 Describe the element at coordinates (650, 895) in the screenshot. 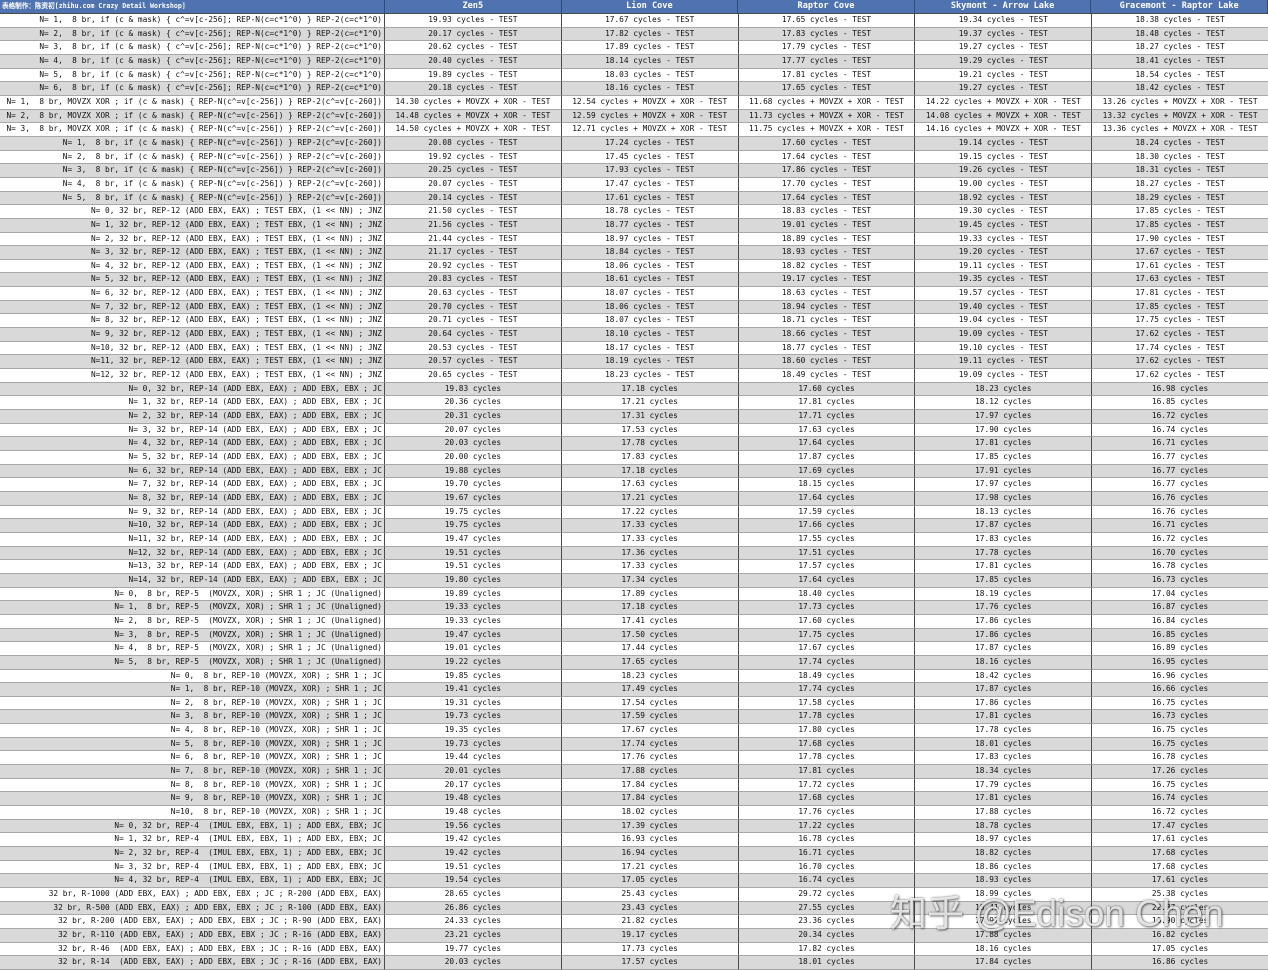

I see `cell-lion-cove: 25.43 cycles` at that location.